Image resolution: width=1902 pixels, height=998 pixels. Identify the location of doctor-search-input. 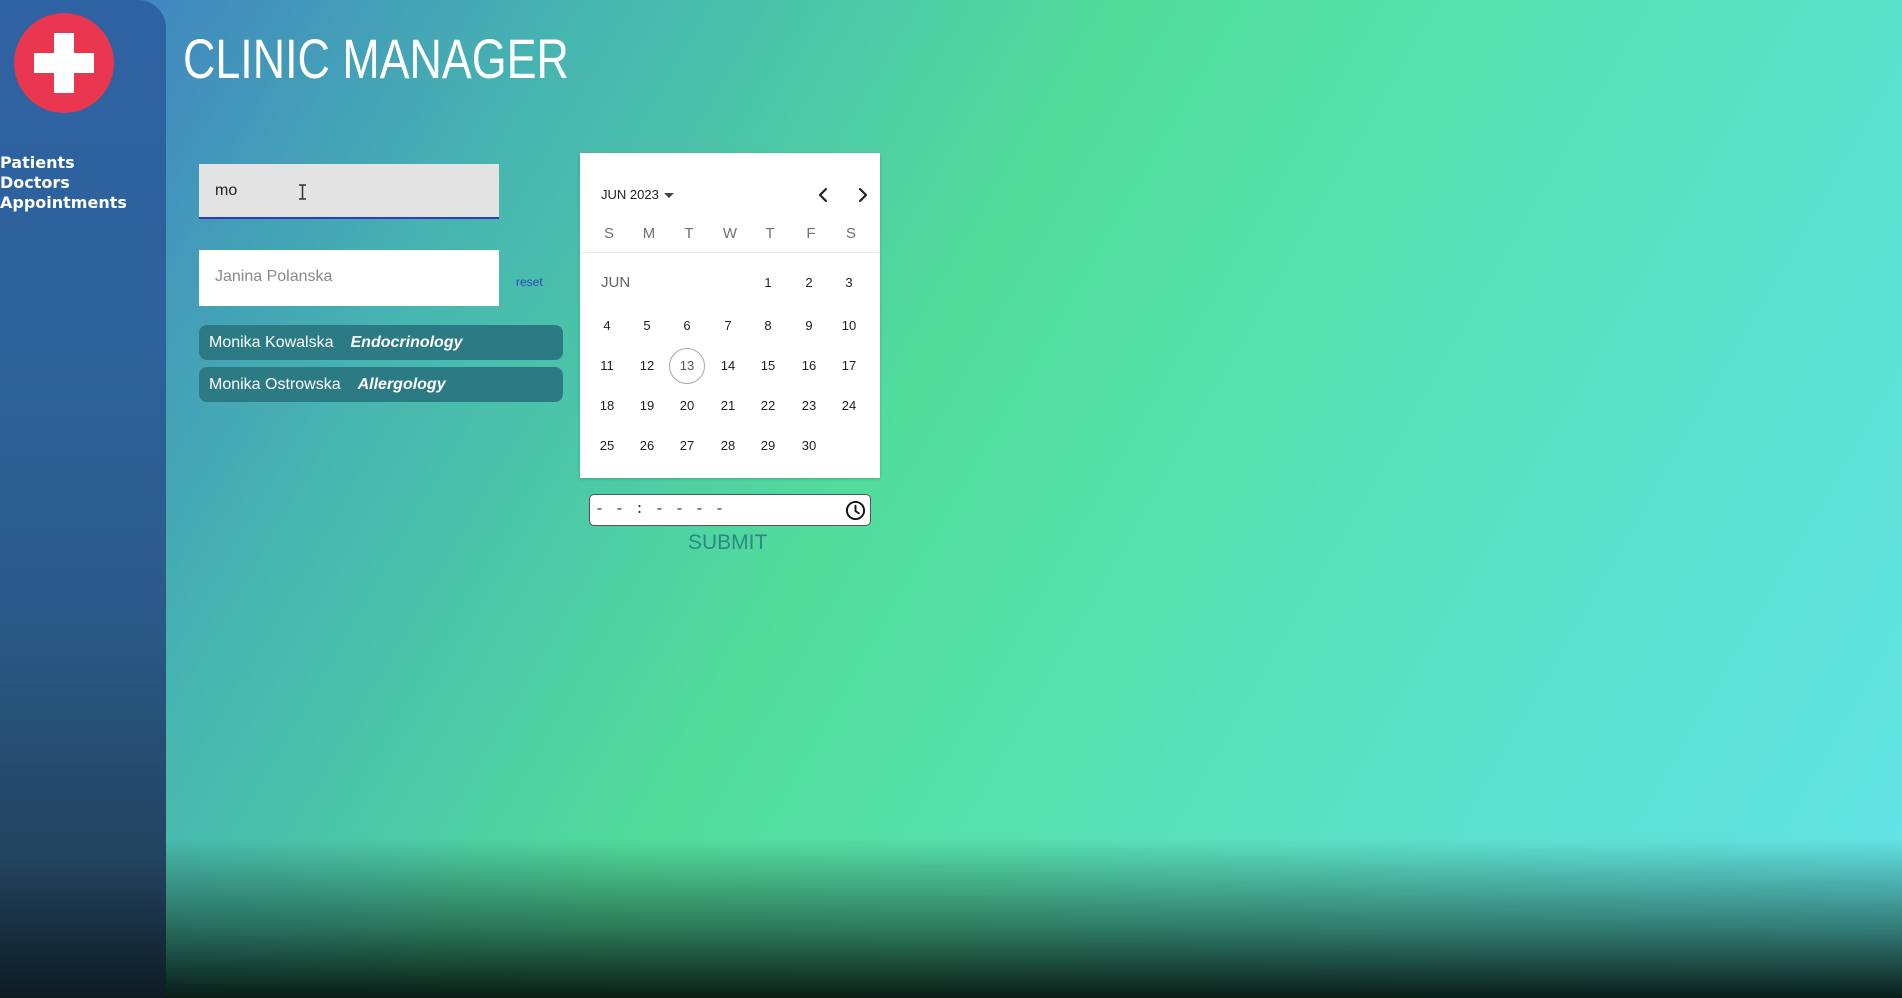
(345, 191).